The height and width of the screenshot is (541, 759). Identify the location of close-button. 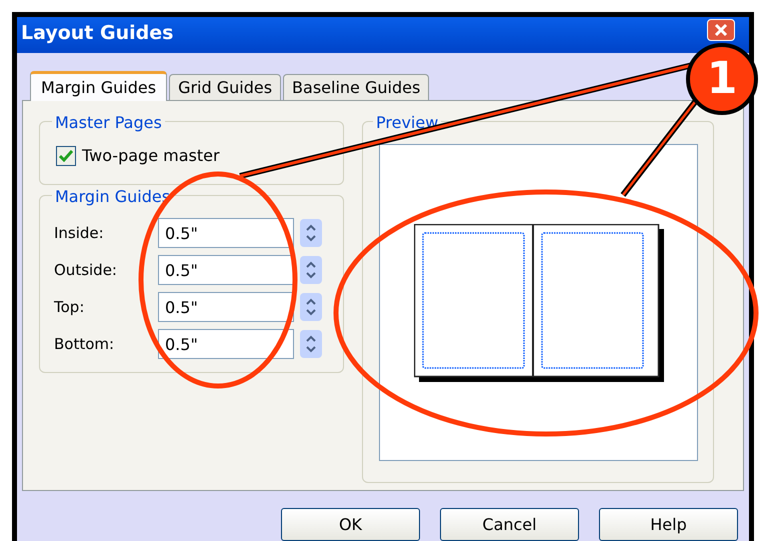
(721, 30).